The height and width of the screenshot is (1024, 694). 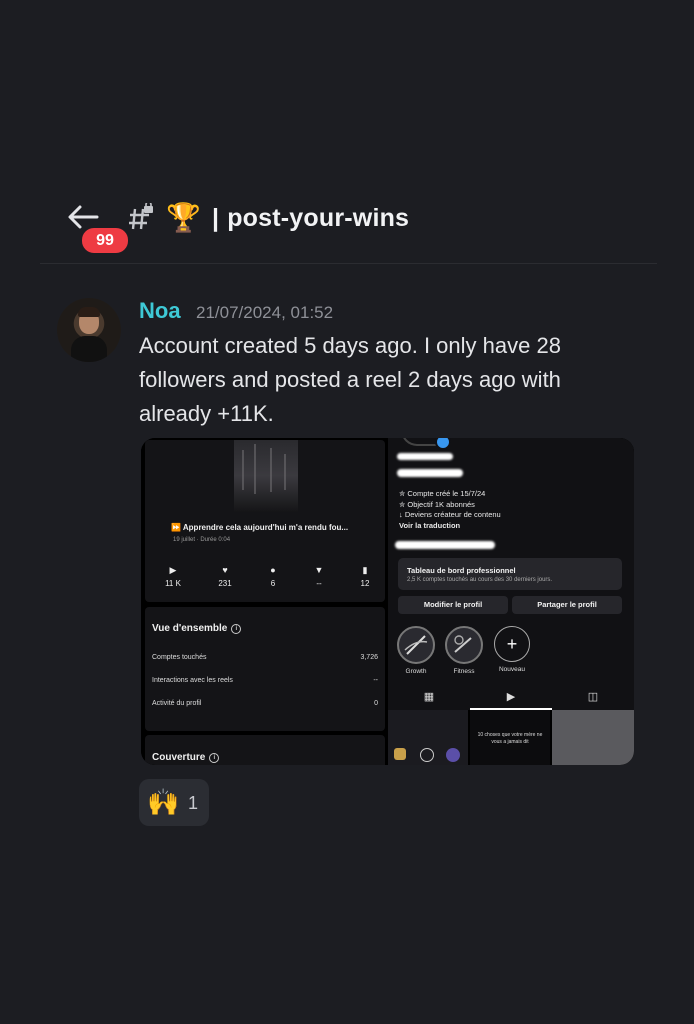 I want to click on avatar, so click(x=89, y=330).